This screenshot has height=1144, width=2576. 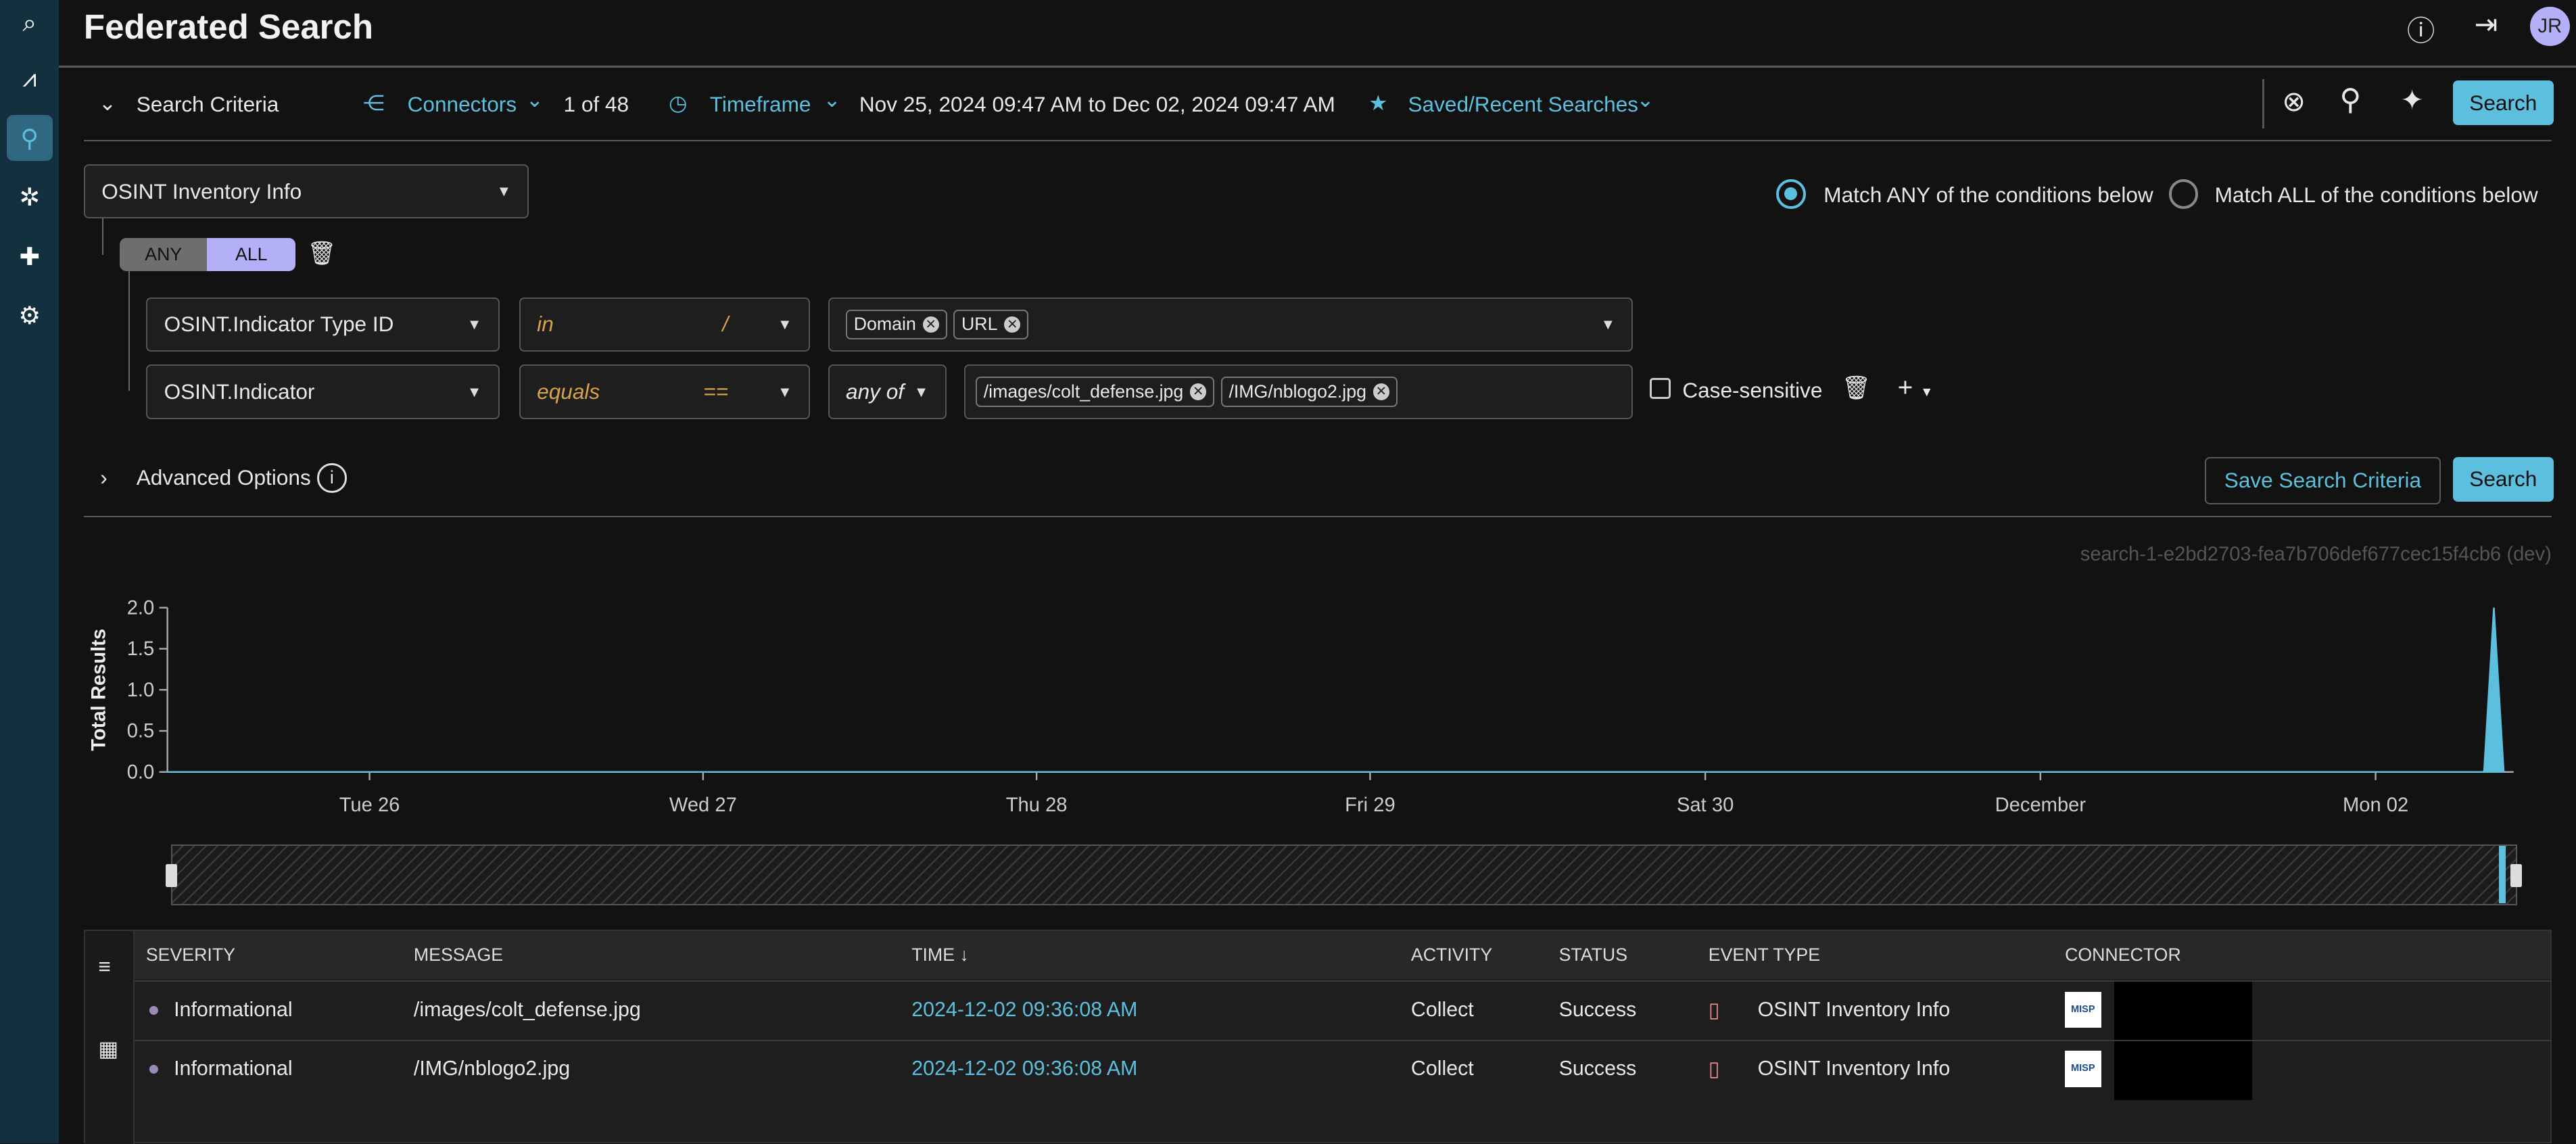 What do you see at coordinates (1442, 1068) in the screenshot?
I see `activity: Collect` at bounding box center [1442, 1068].